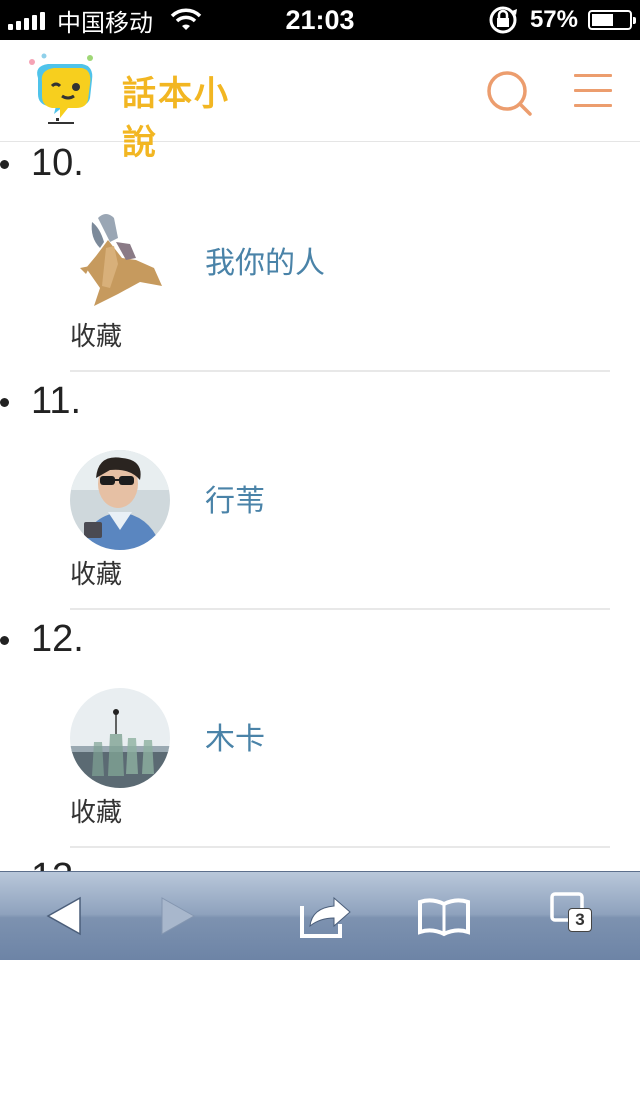 The image size is (640, 1094). Describe the element at coordinates (56, 401) in the screenshot. I see `item-number: 11.` at that location.